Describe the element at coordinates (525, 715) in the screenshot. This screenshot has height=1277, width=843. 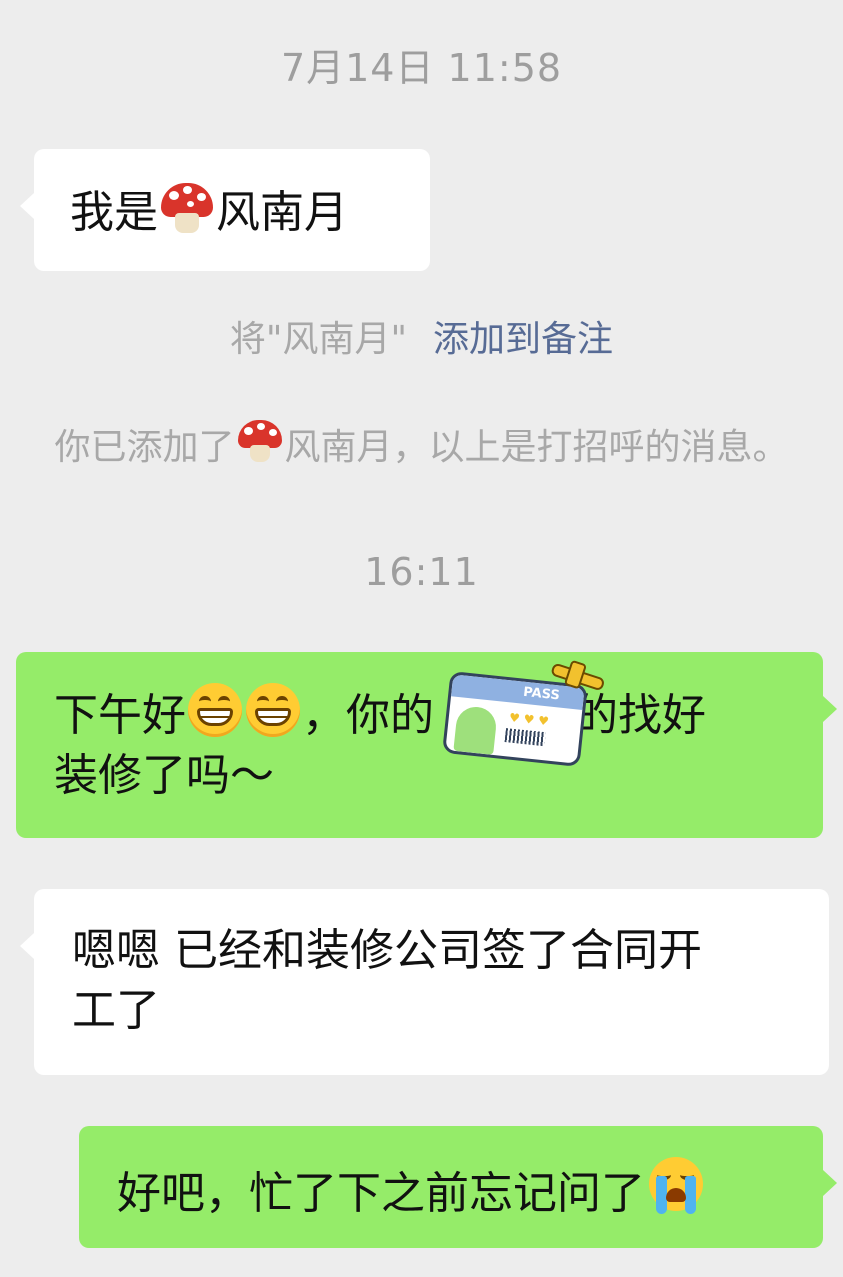
I see `boarding-pass-sticker: PASS ♥ ♥ ♥` at that location.